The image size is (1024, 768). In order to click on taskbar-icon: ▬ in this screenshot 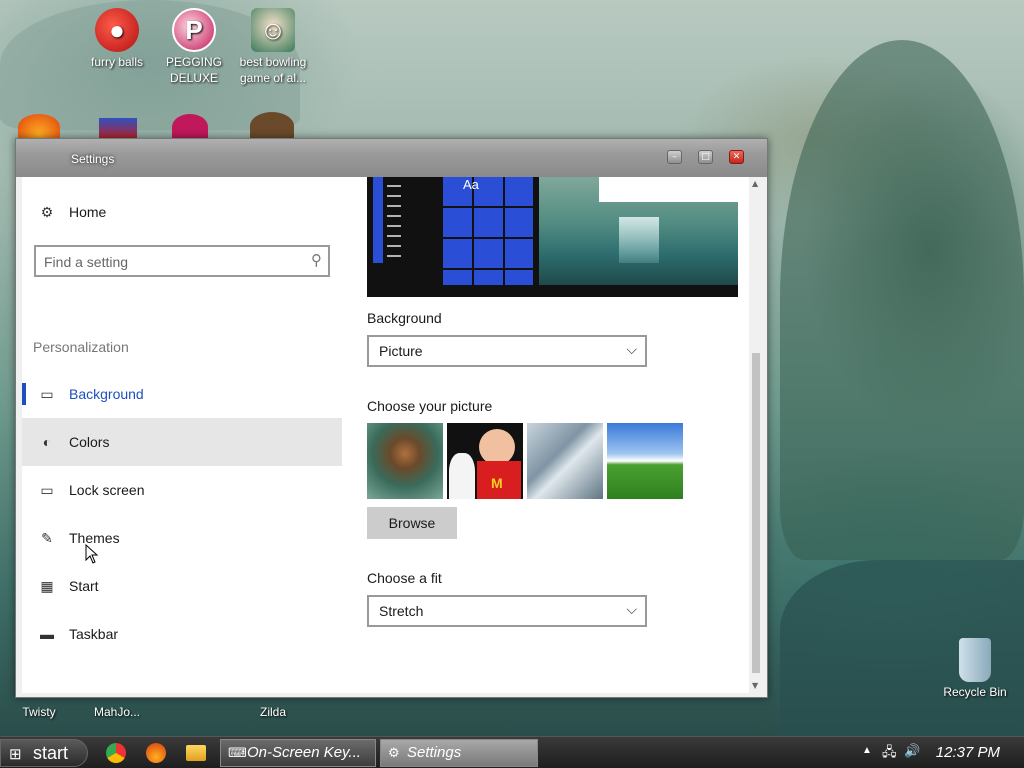, I will do `click(47, 634)`.